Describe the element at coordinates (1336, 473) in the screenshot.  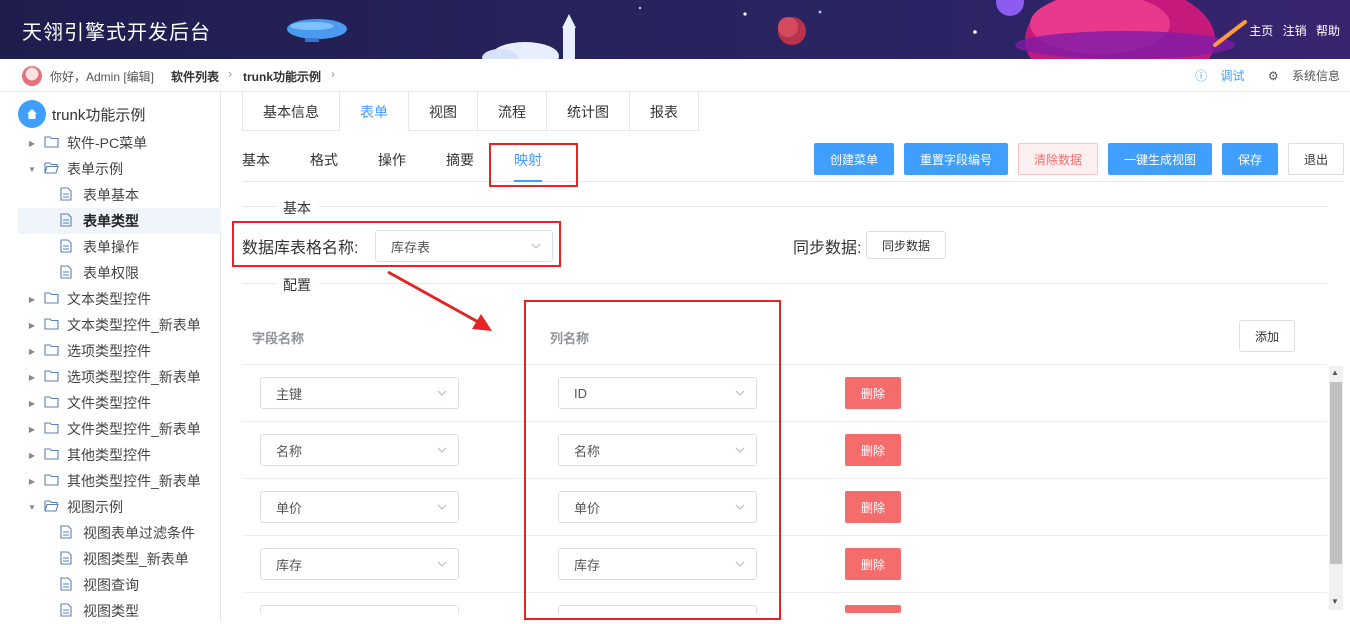
I see `scrollbar-thumb` at that location.